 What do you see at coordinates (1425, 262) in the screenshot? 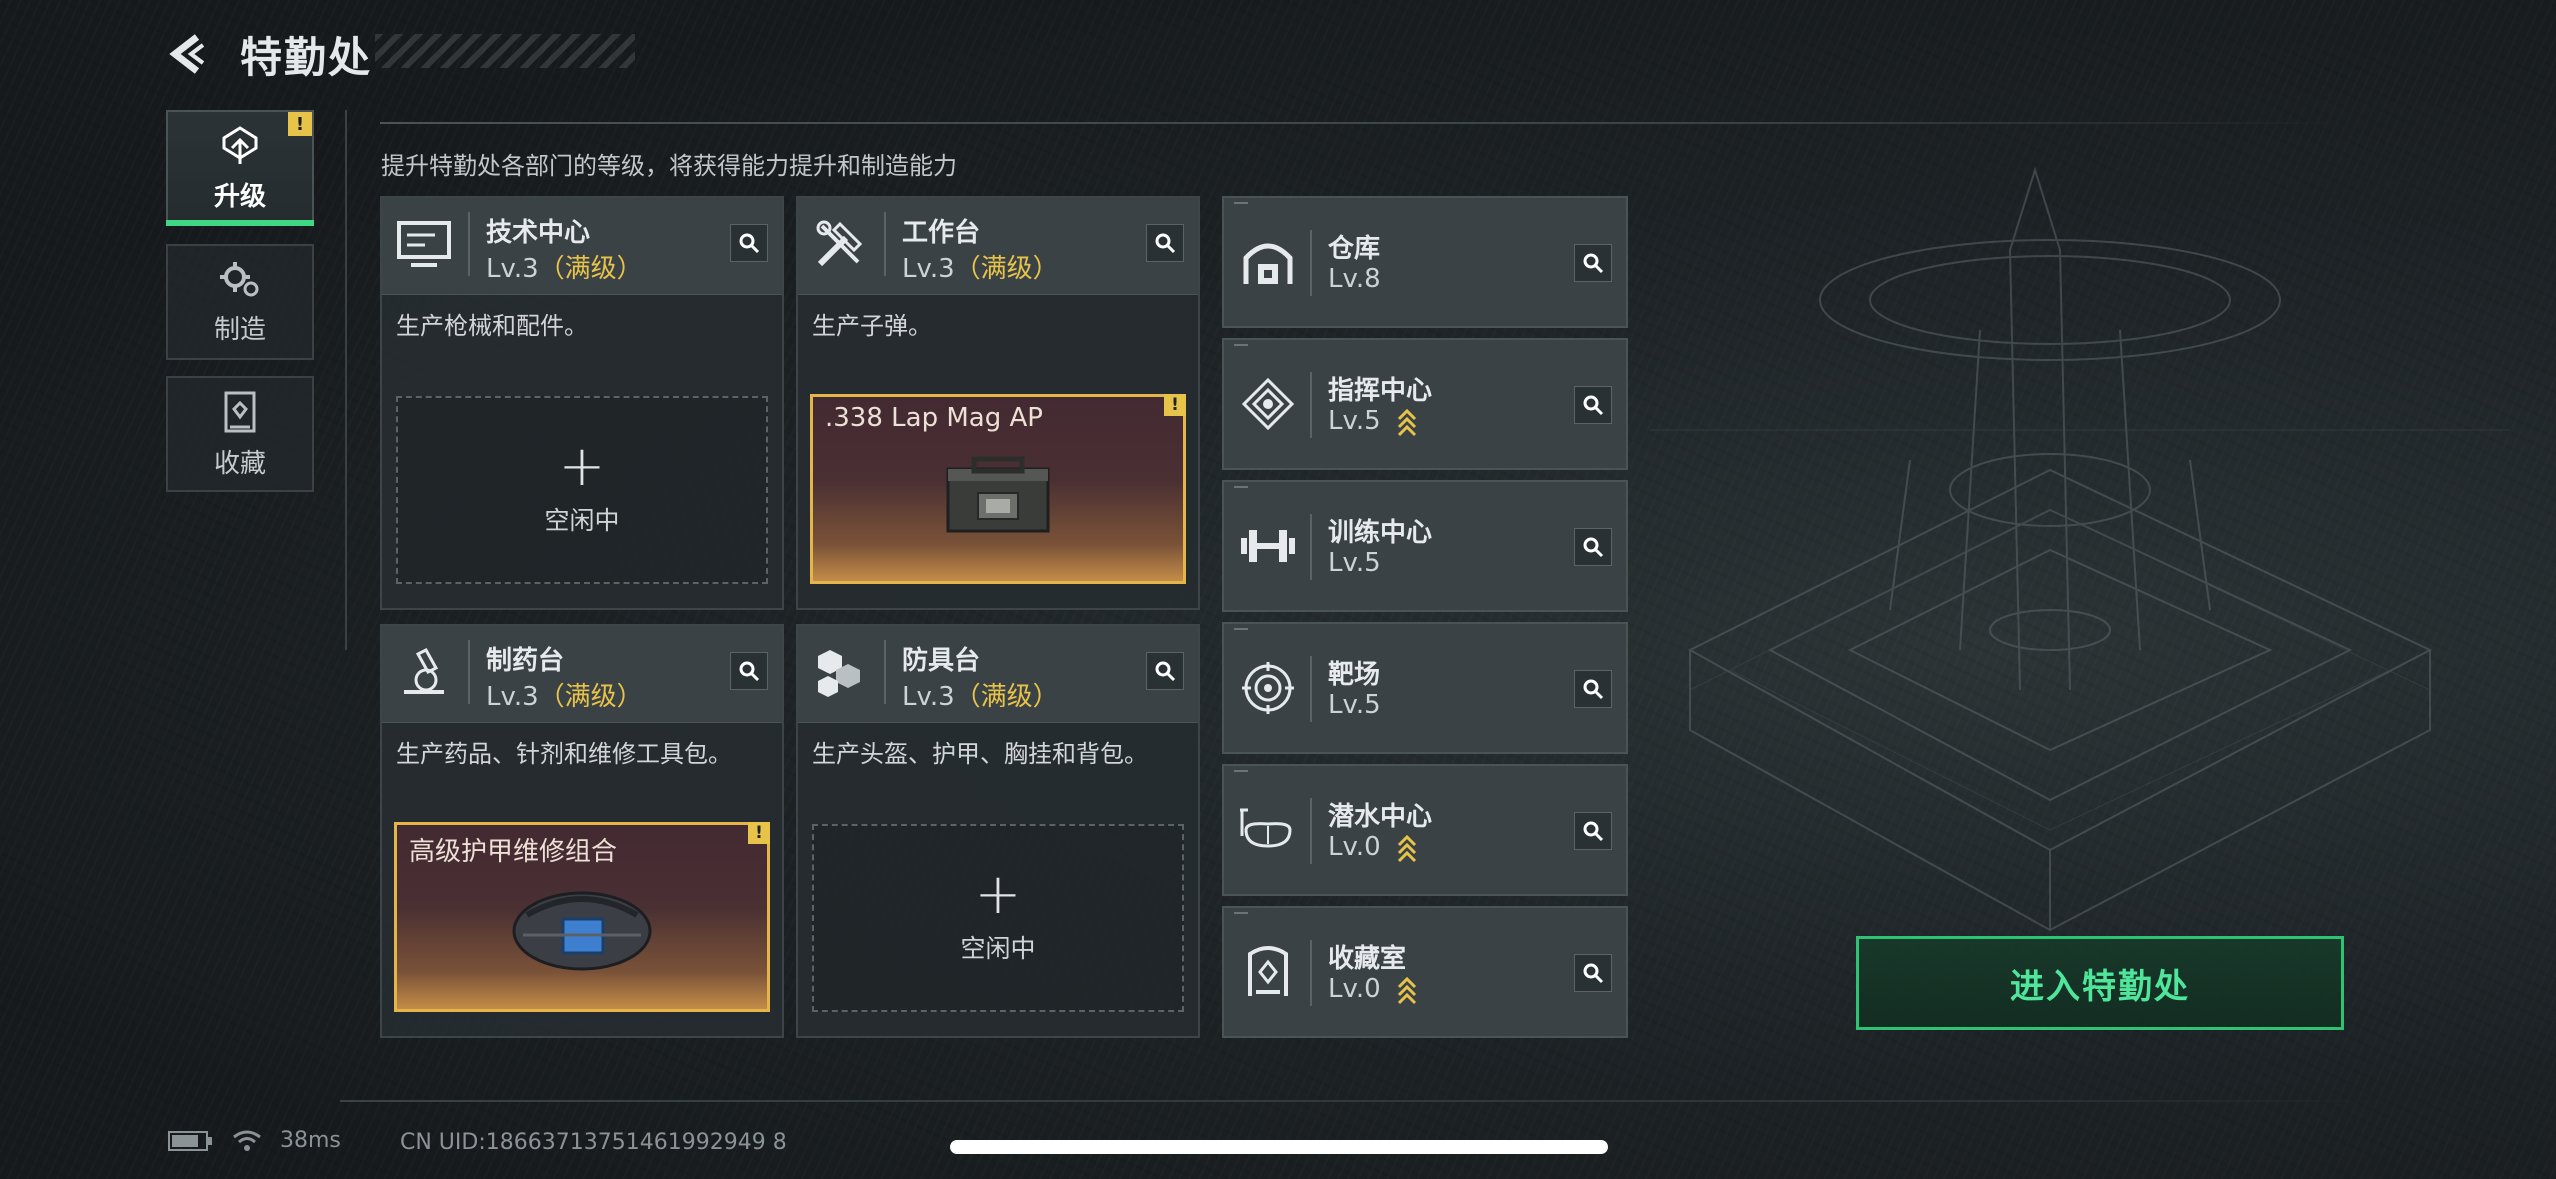
I see `facility-warehouse: 仓库 Lv.8` at bounding box center [1425, 262].